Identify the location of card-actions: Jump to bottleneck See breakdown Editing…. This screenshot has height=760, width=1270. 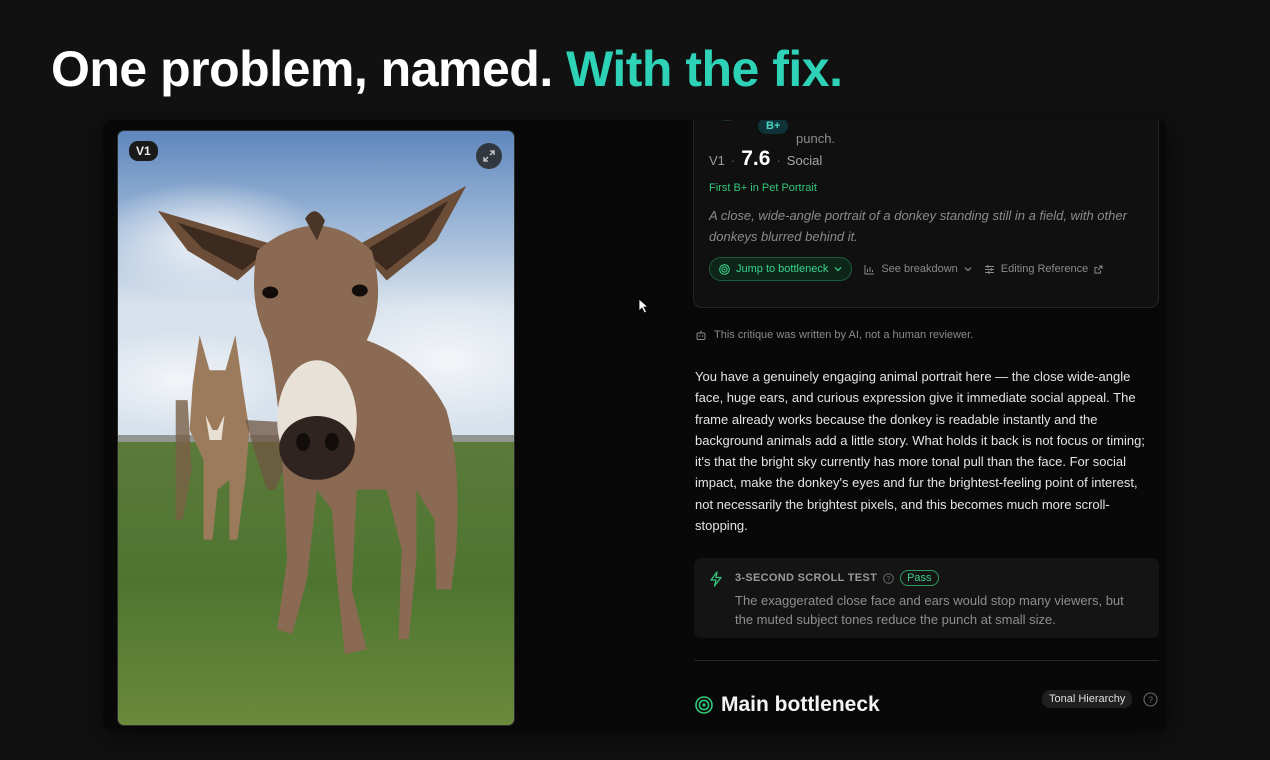
(906, 269).